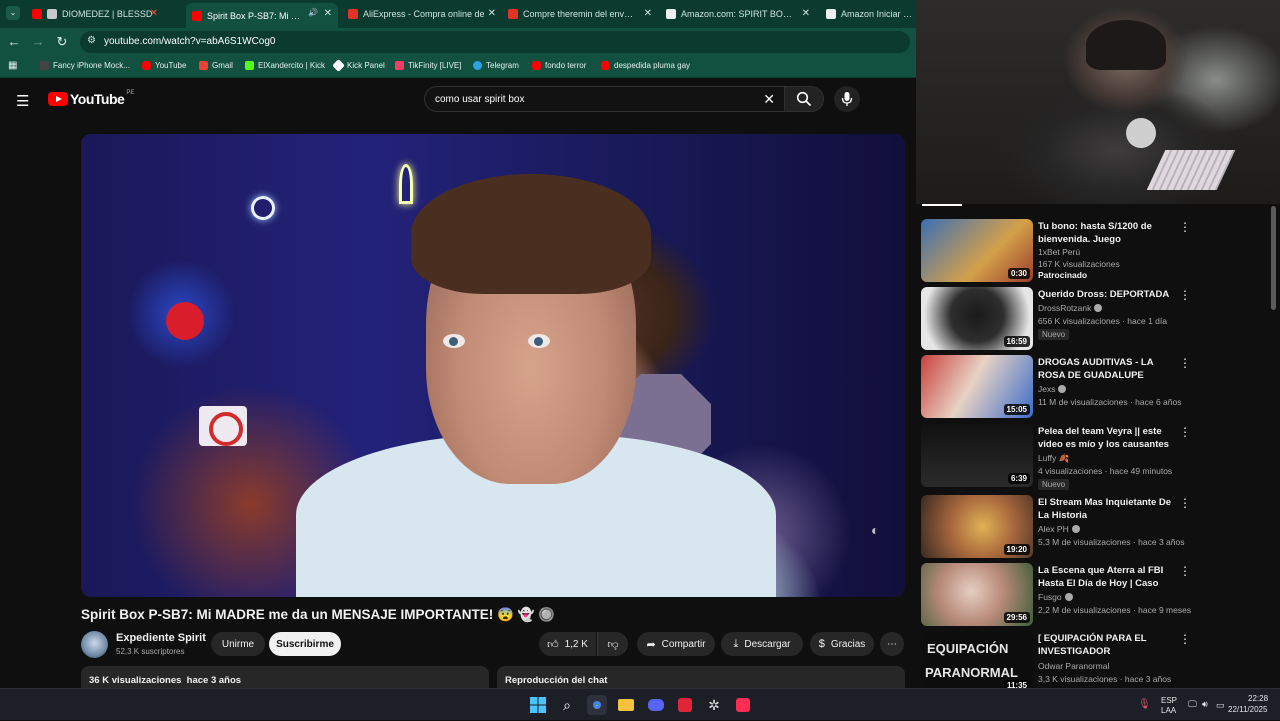  I want to click on youtube-wordmark: YouTube, so click(97, 99).